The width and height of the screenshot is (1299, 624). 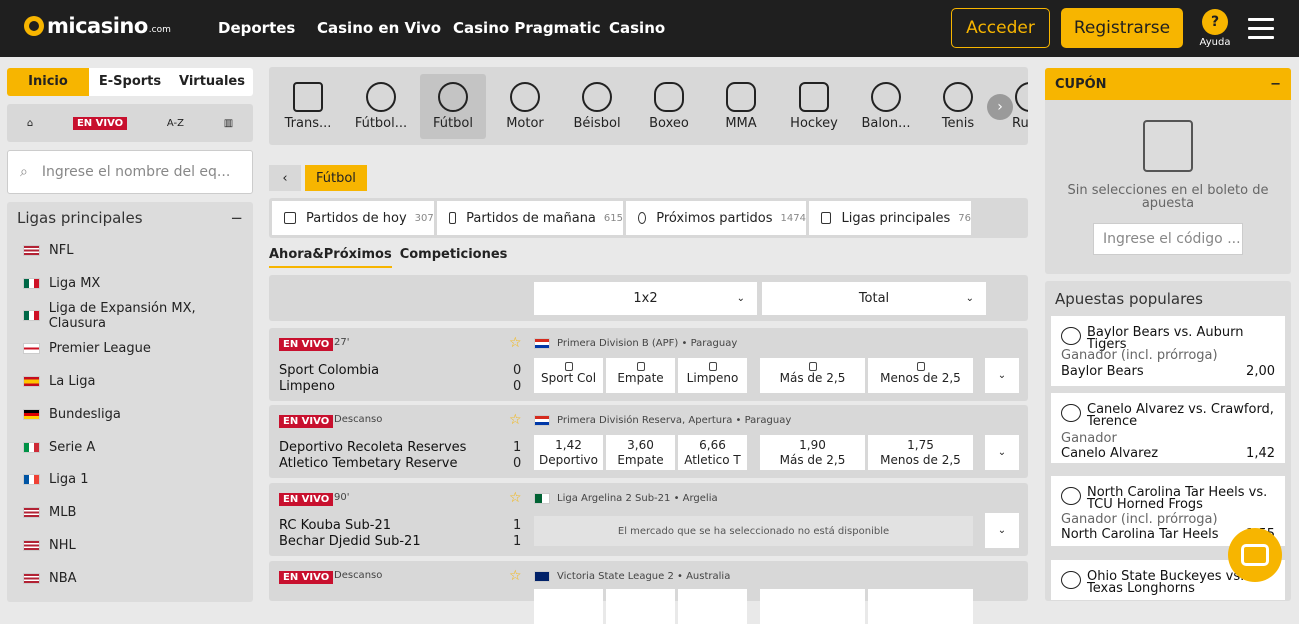 I want to click on odd-under, so click(x=920, y=606).